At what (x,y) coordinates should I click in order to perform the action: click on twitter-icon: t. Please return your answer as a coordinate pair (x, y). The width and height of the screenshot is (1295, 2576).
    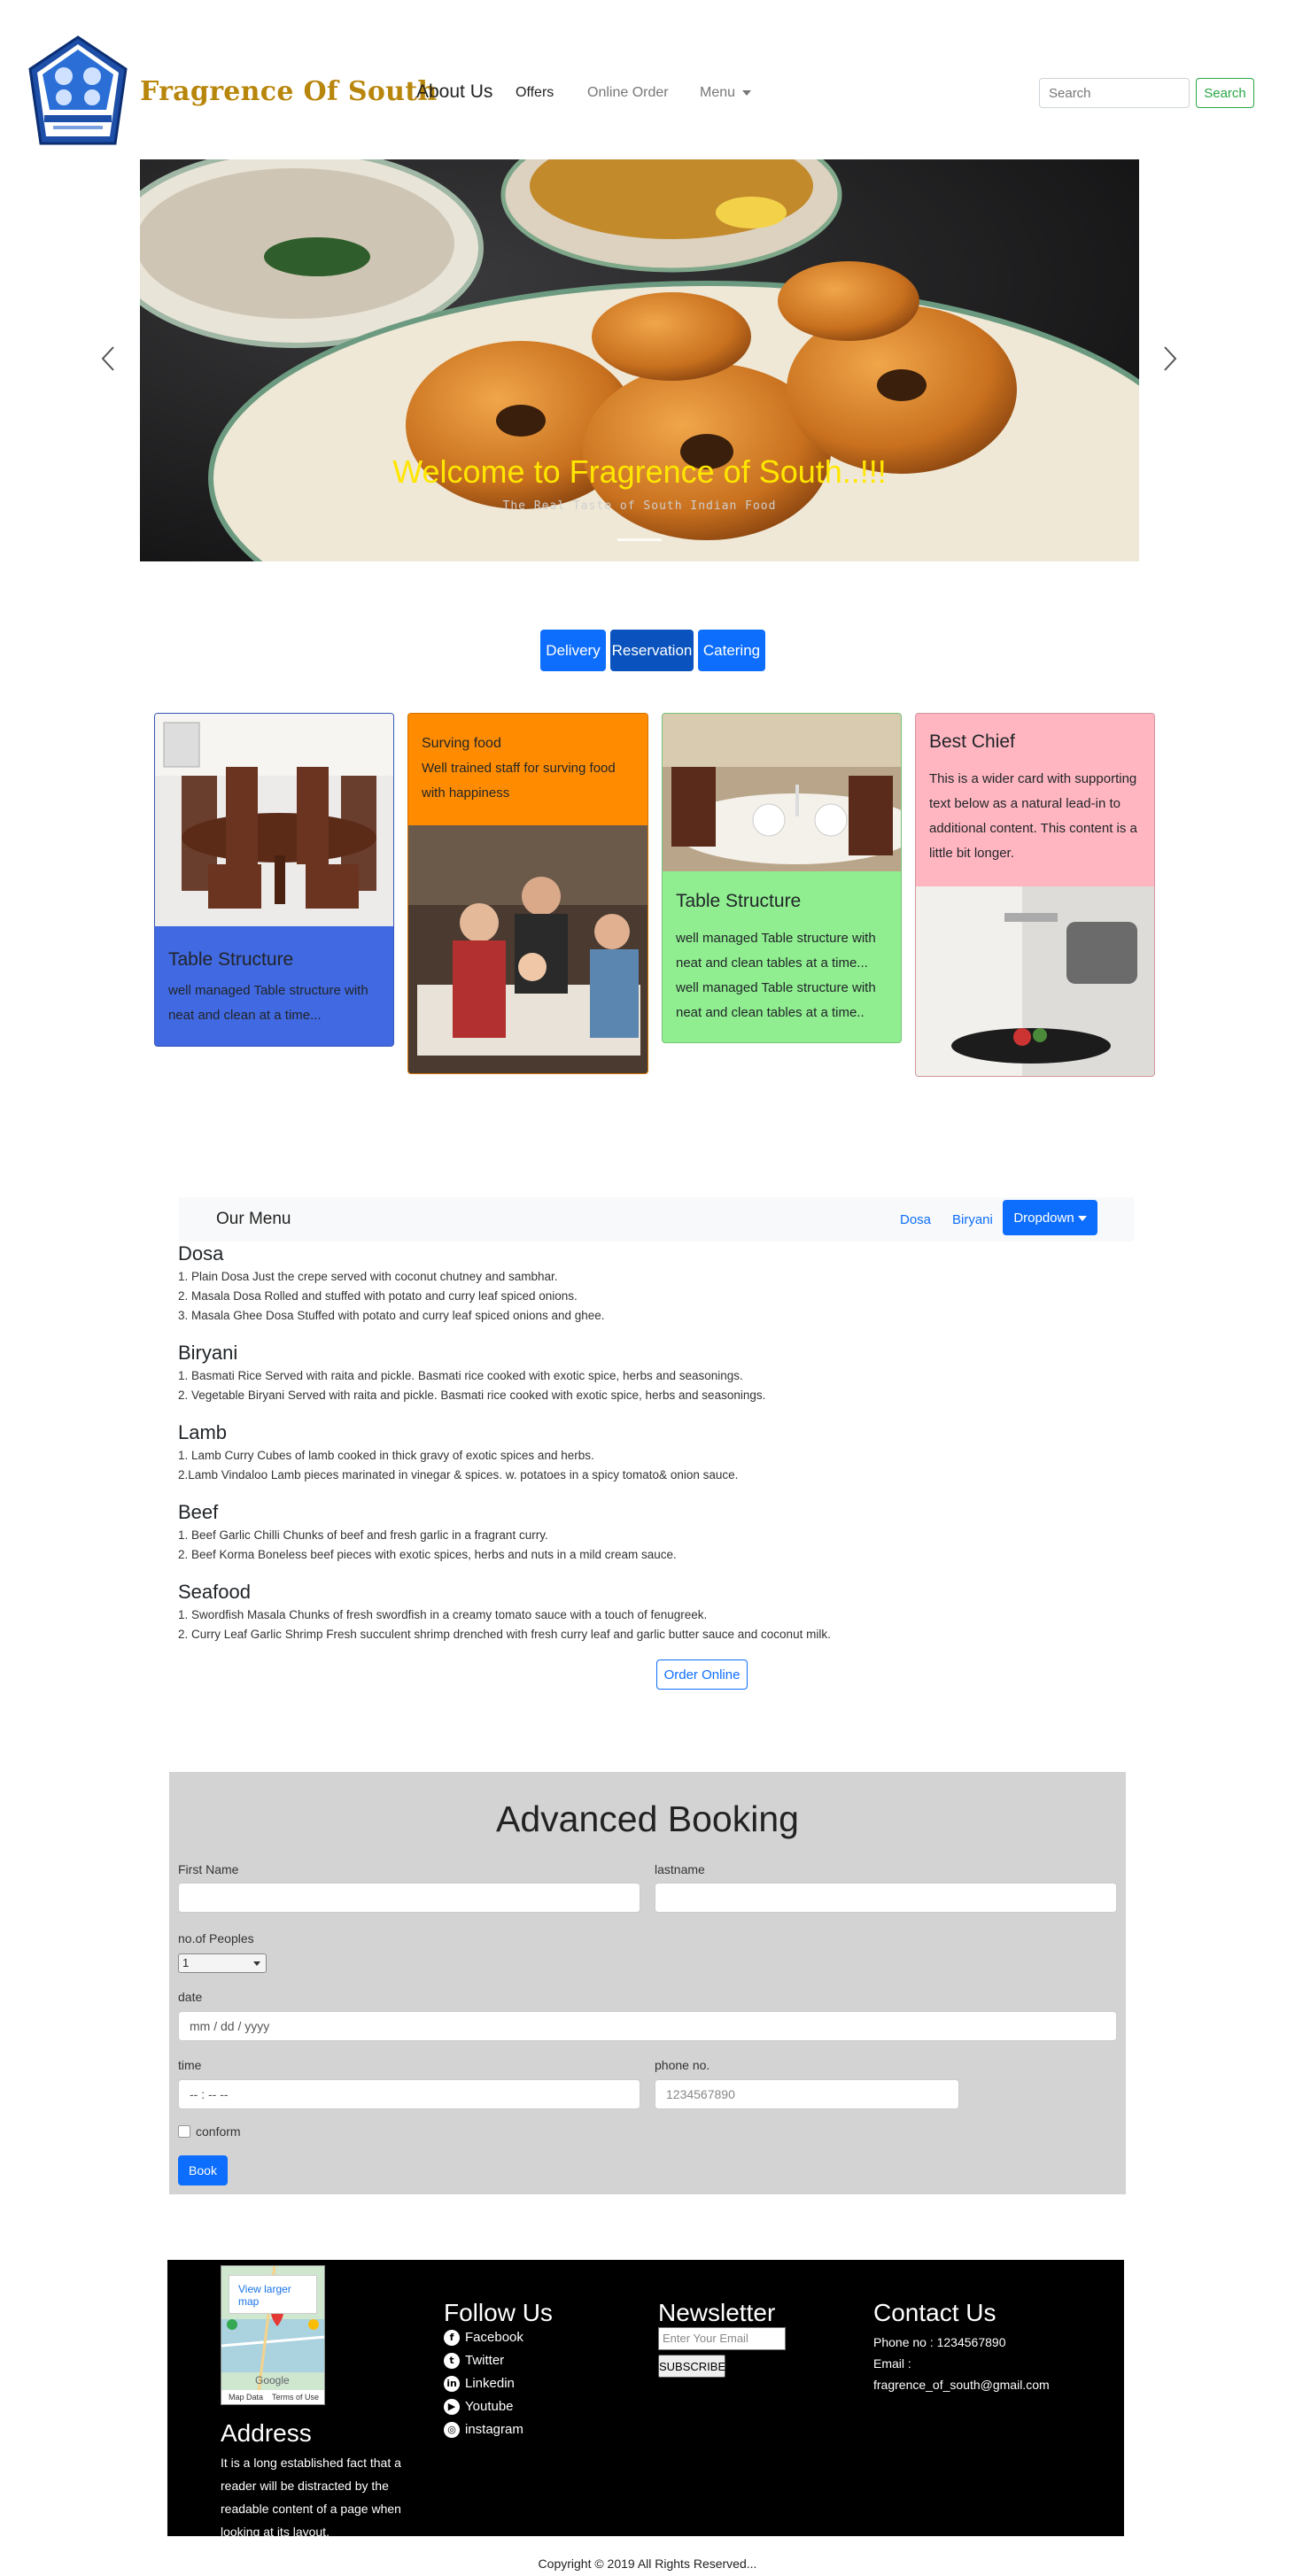
    Looking at the image, I should click on (452, 2361).